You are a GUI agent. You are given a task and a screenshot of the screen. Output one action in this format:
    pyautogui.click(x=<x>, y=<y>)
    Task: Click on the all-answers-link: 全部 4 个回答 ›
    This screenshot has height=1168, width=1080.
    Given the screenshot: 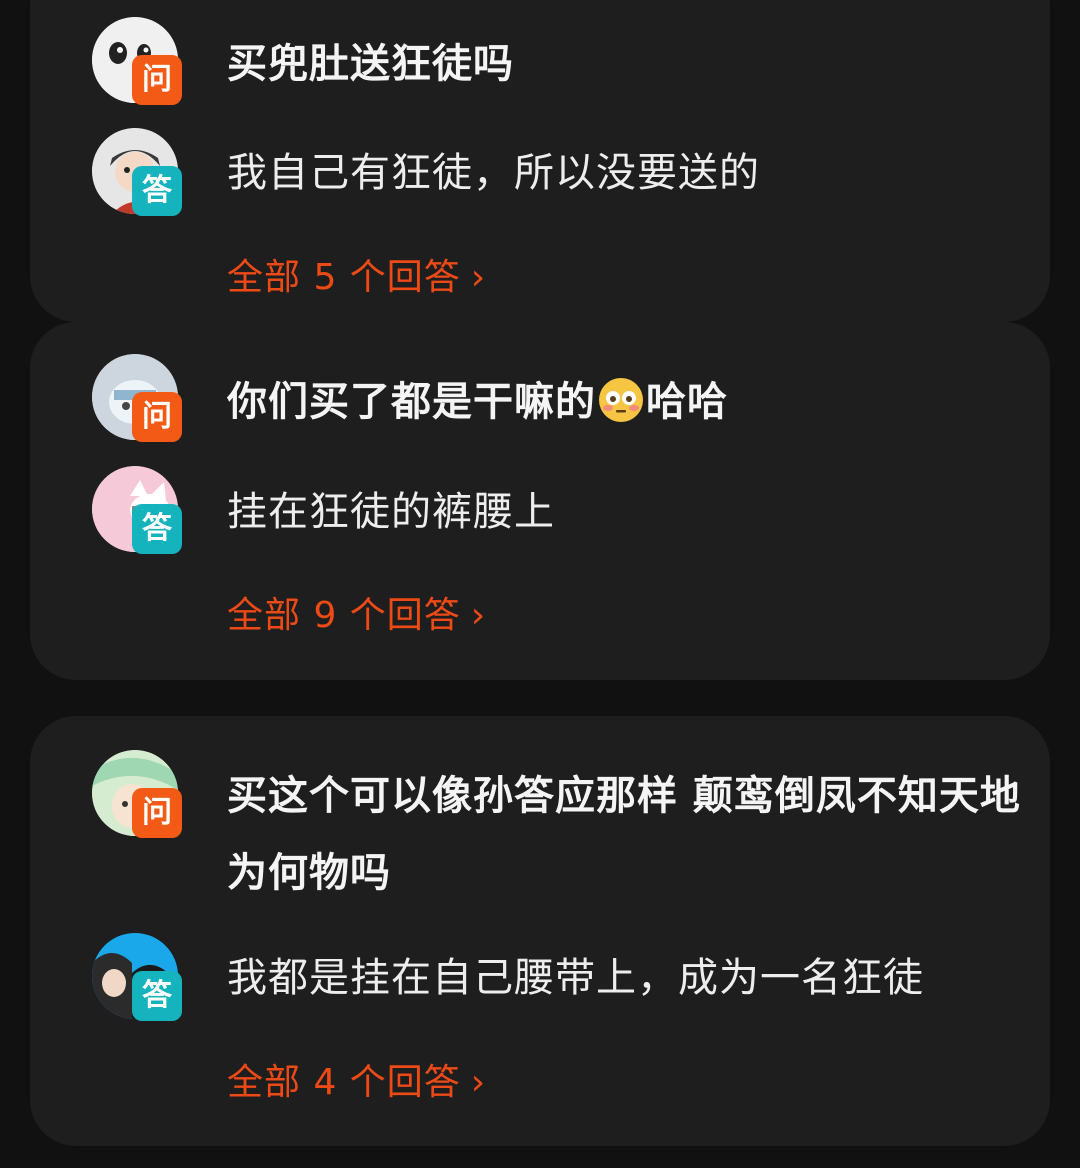 What is the action you would take?
    pyautogui.click(x=356, y=1083)
    